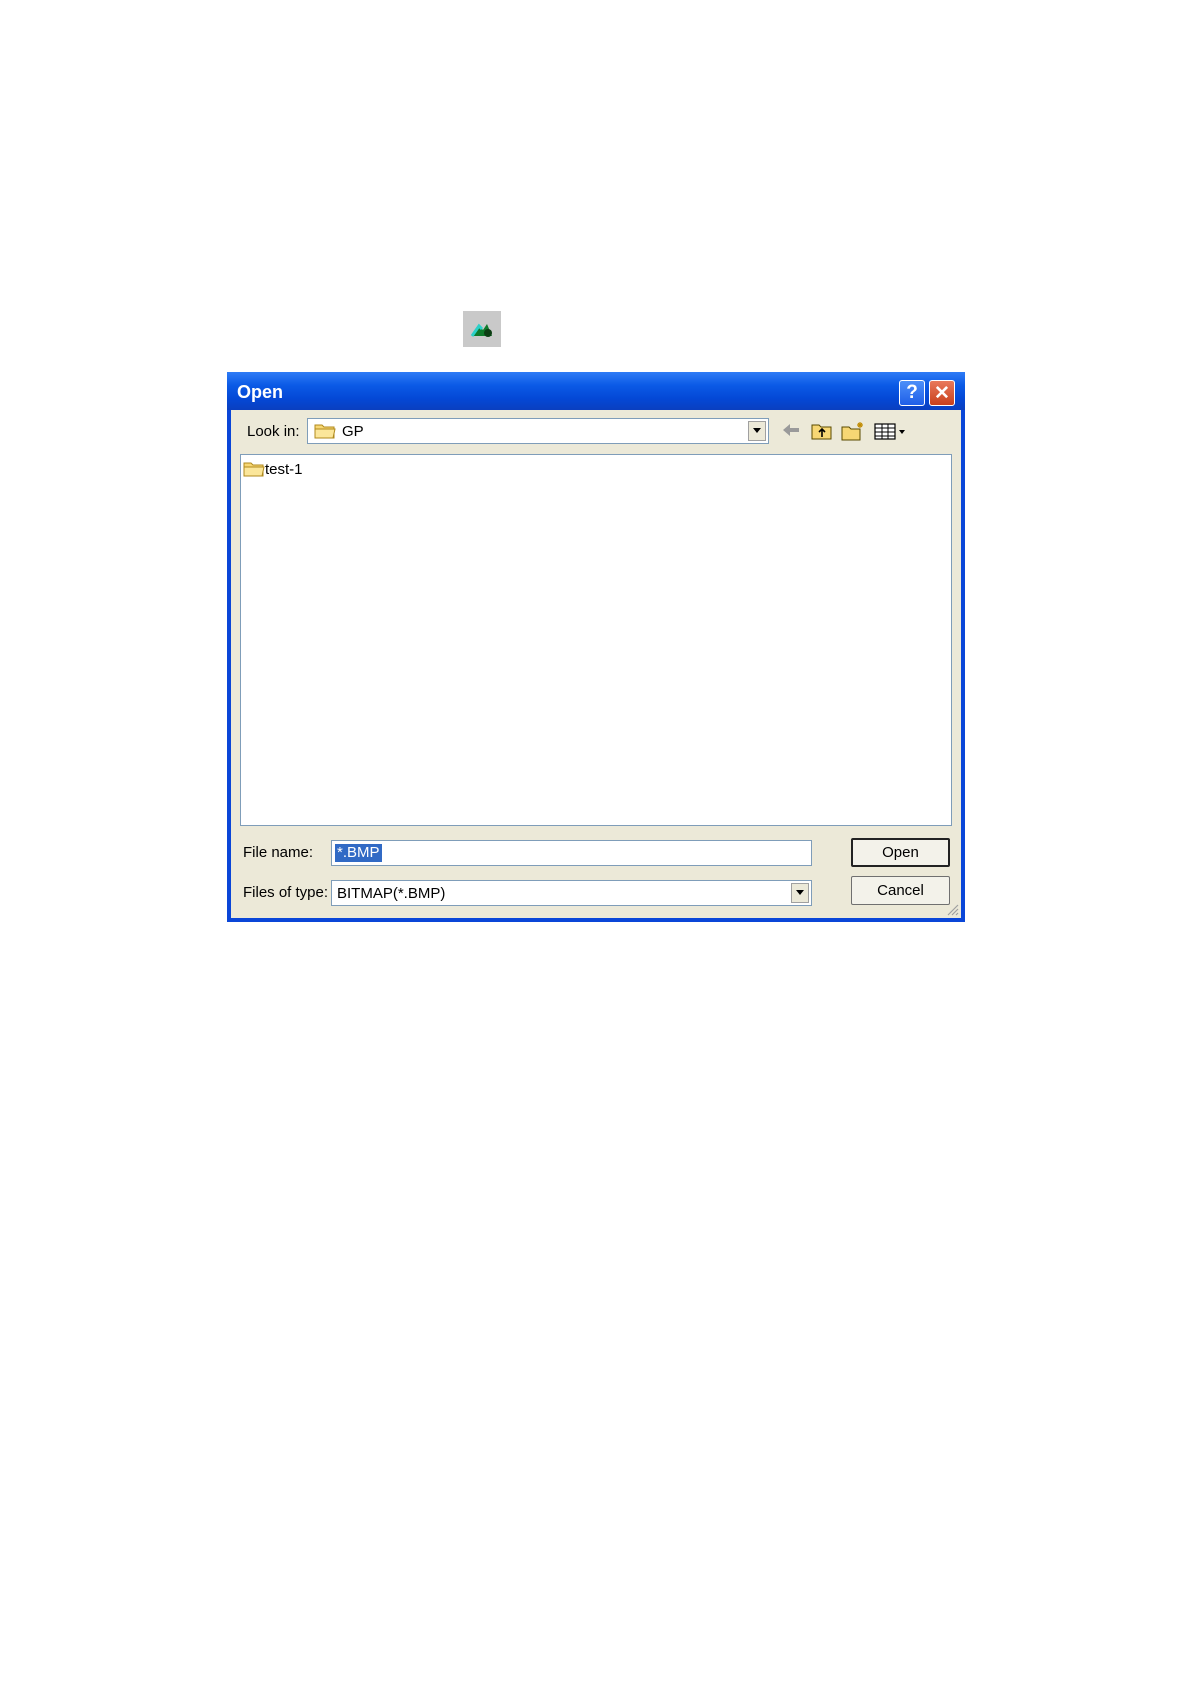  I want to click on filetype-dropdown: BITMAP(*.BMP), so click(571, 893).